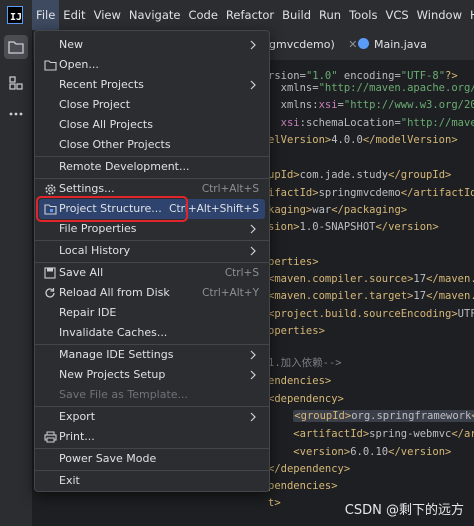 The image size is (474, 526). What do you see at coordinates (404, 510) in the screenshot?
I see `watermark: CSDN @剩下的远方` at bounding box center [404, 510].